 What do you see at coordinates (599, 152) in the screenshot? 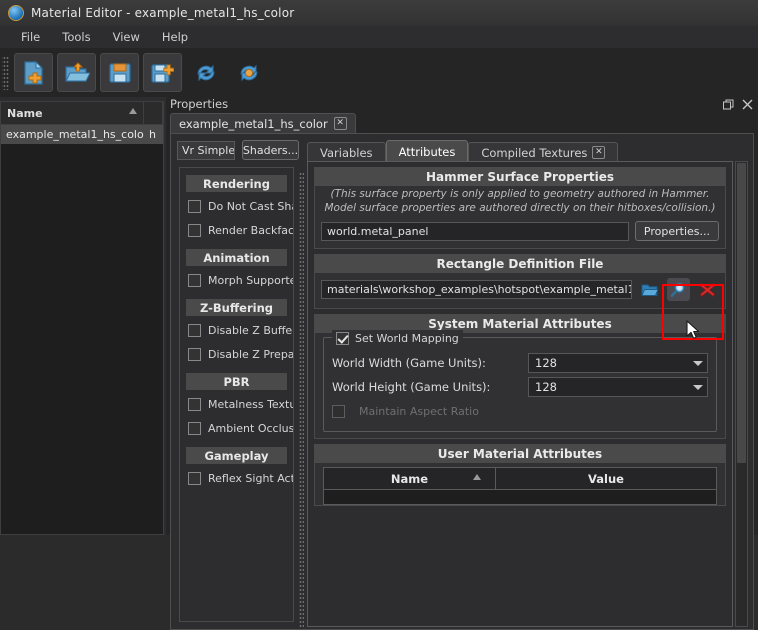
I see `tab-close-icon: ✕` at bounding box center [599, 152].